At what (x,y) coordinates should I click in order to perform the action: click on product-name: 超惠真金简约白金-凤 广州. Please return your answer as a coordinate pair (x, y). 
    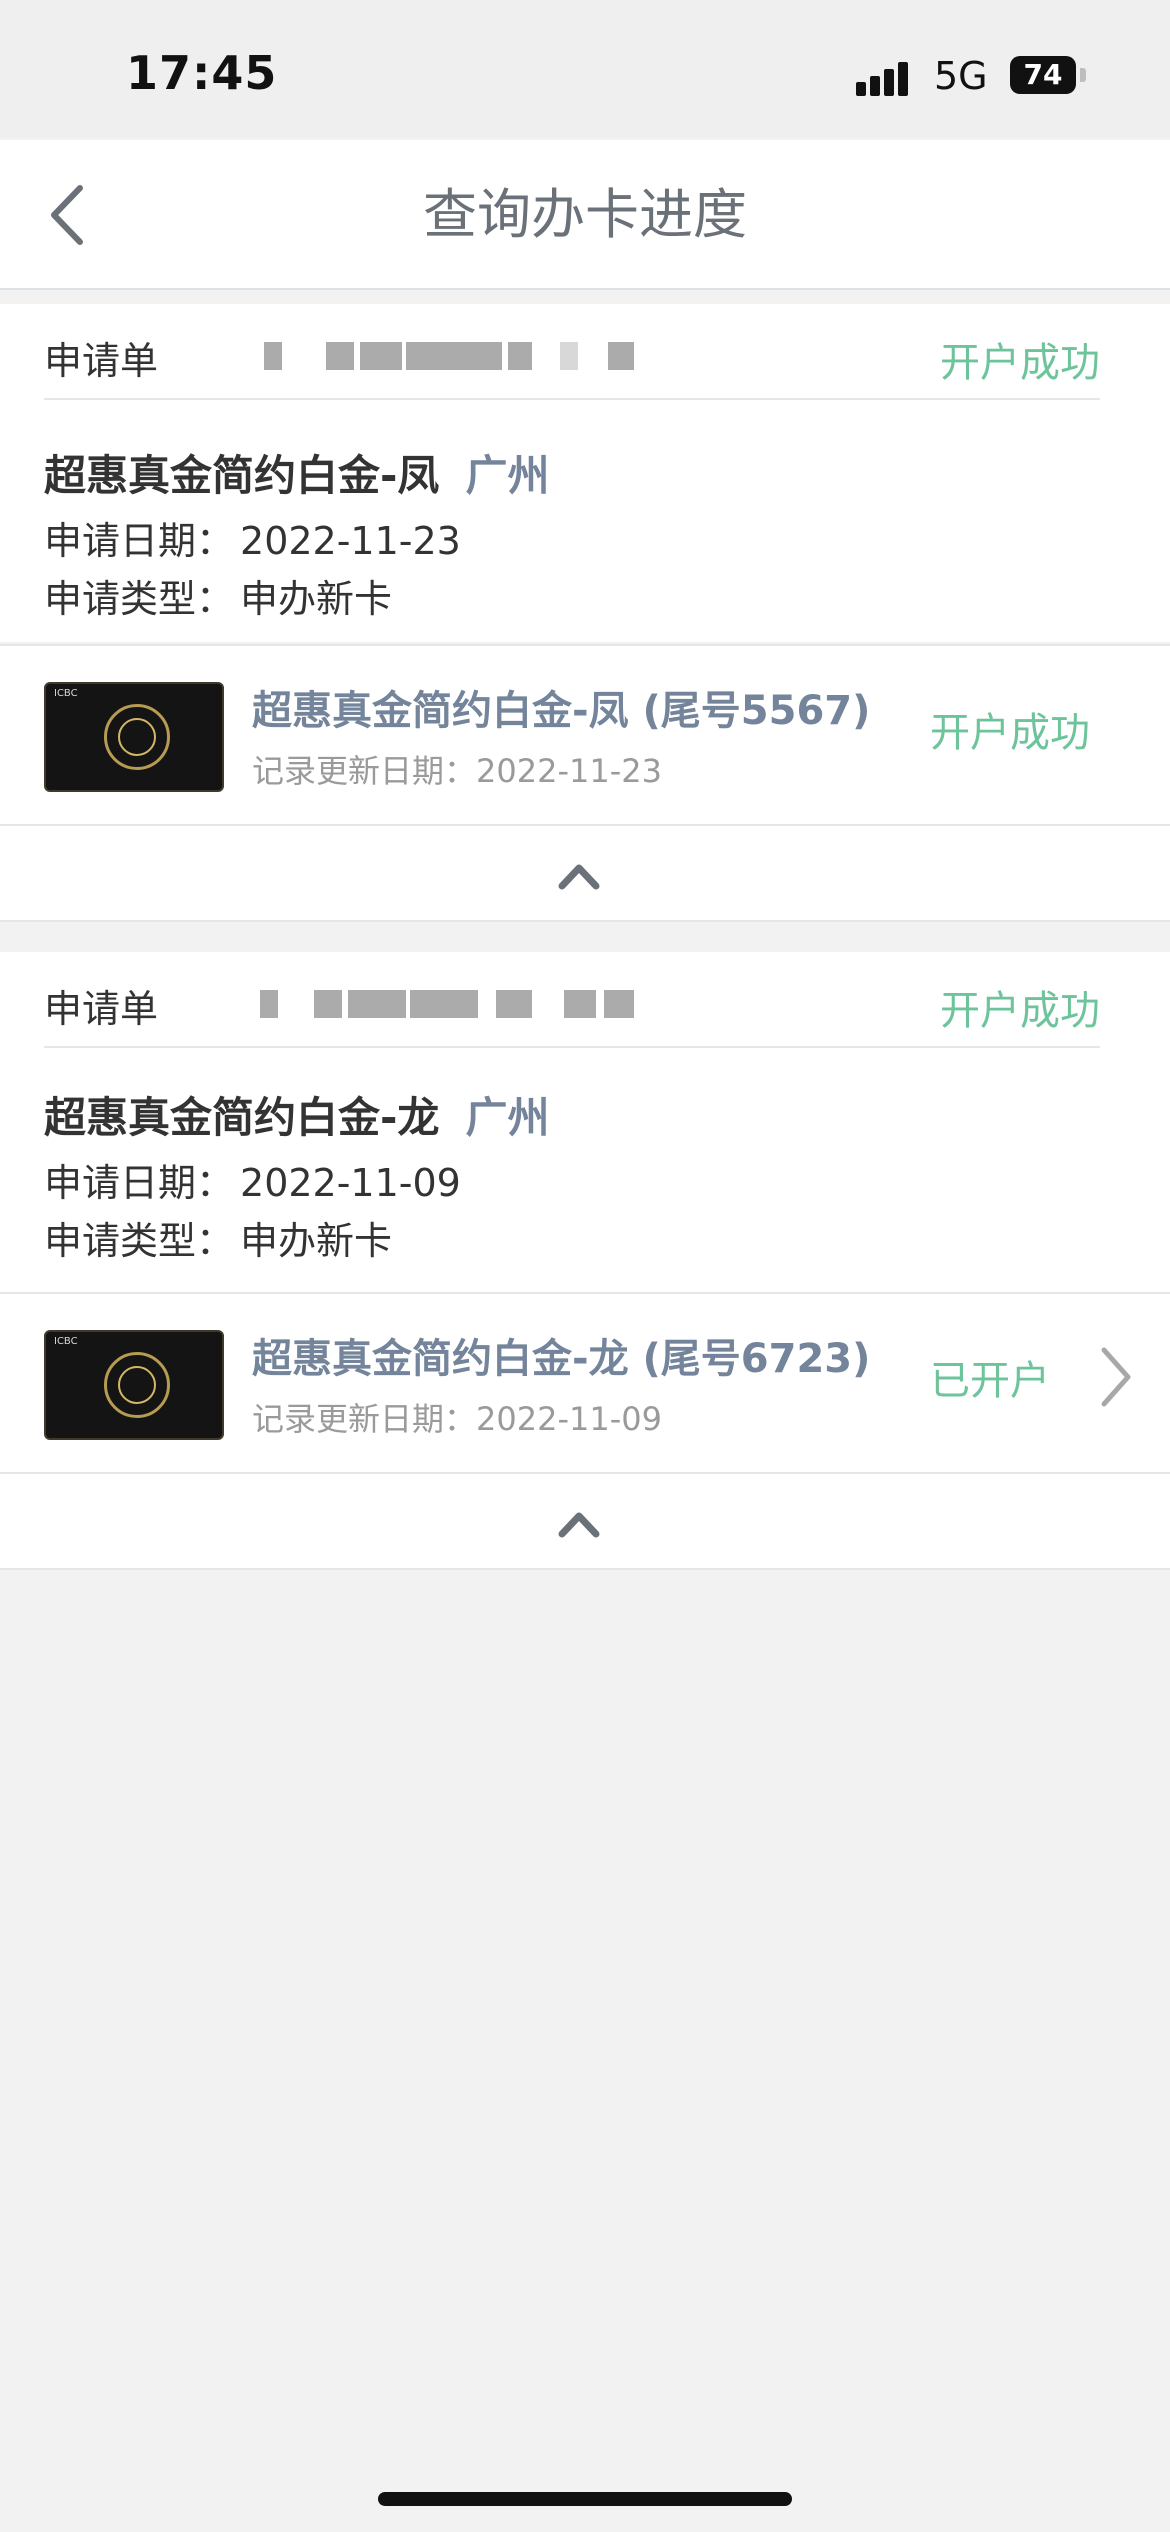
    Looking at the image, I should click on (296, 472).